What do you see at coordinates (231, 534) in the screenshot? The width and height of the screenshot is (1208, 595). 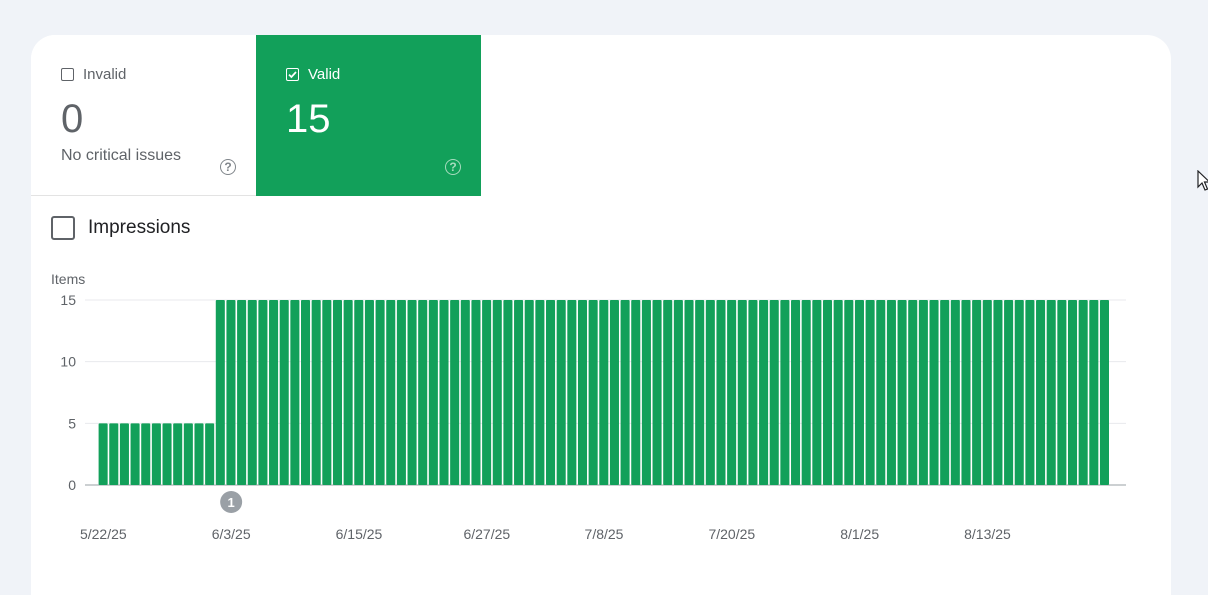 I see `x-tick-label: 6/3/25` at bounding box center [231, 534].